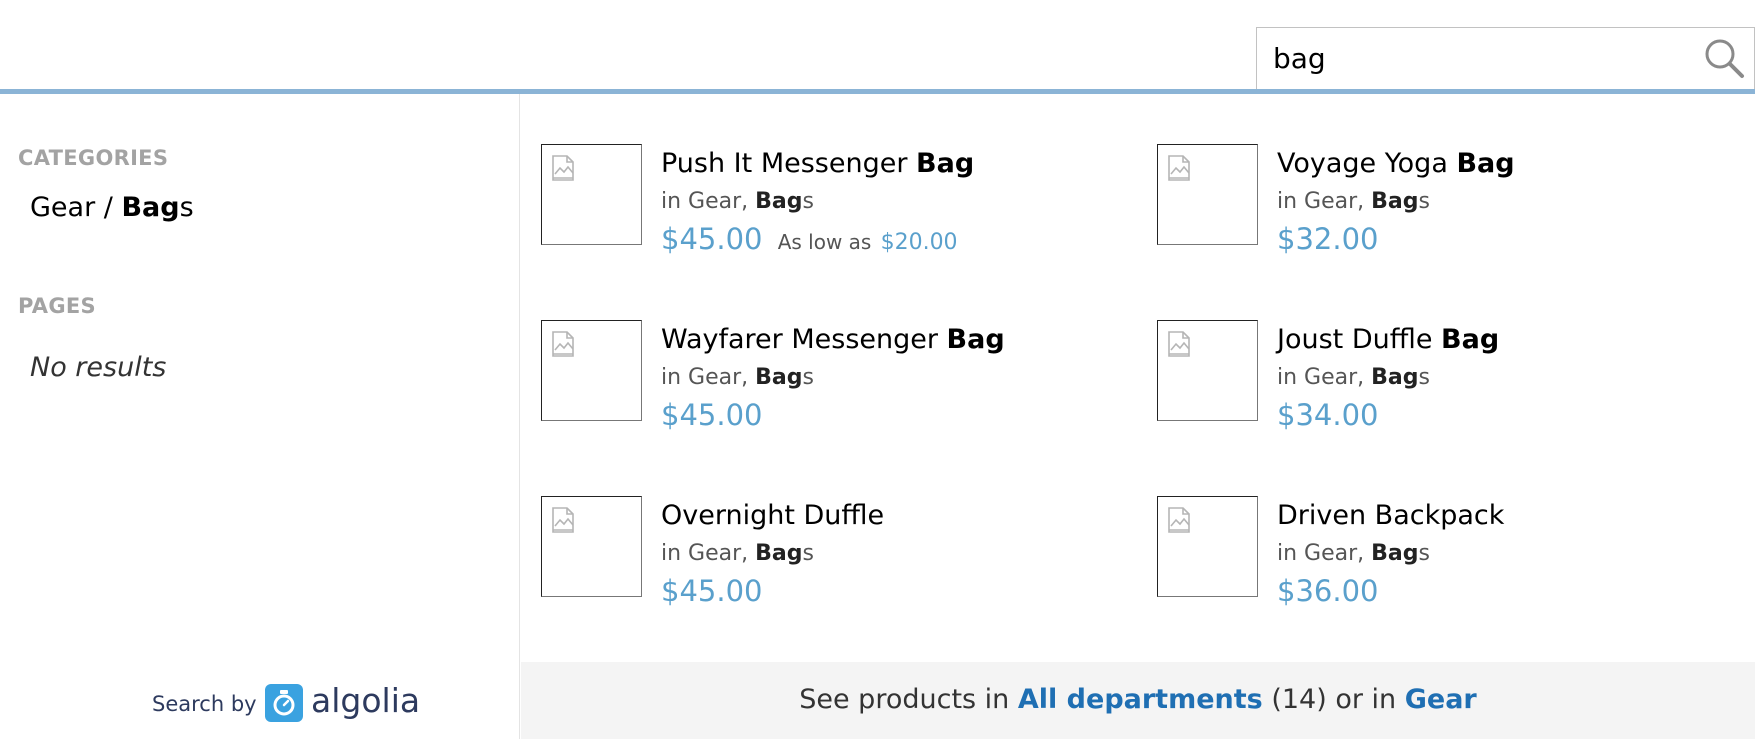 This screenshot has width=1755, height=739. What do you see at coordinates (260, 703) in the screenshot?
I see `search-by-algolia: Search by algolia` at bounding box center [260, 703].